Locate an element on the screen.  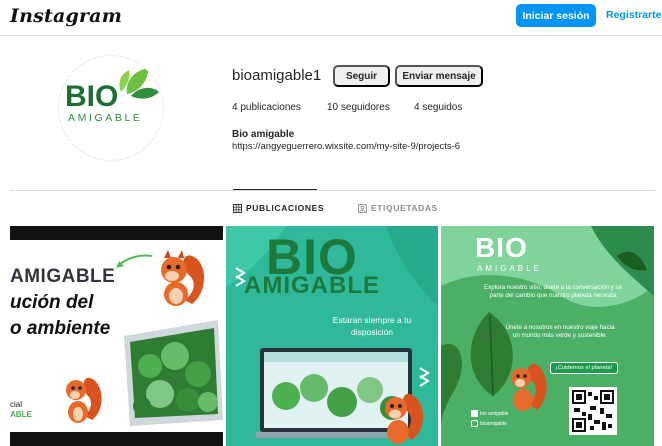
post1-small-text: cial ABLE is located at coordinates (21, 410).